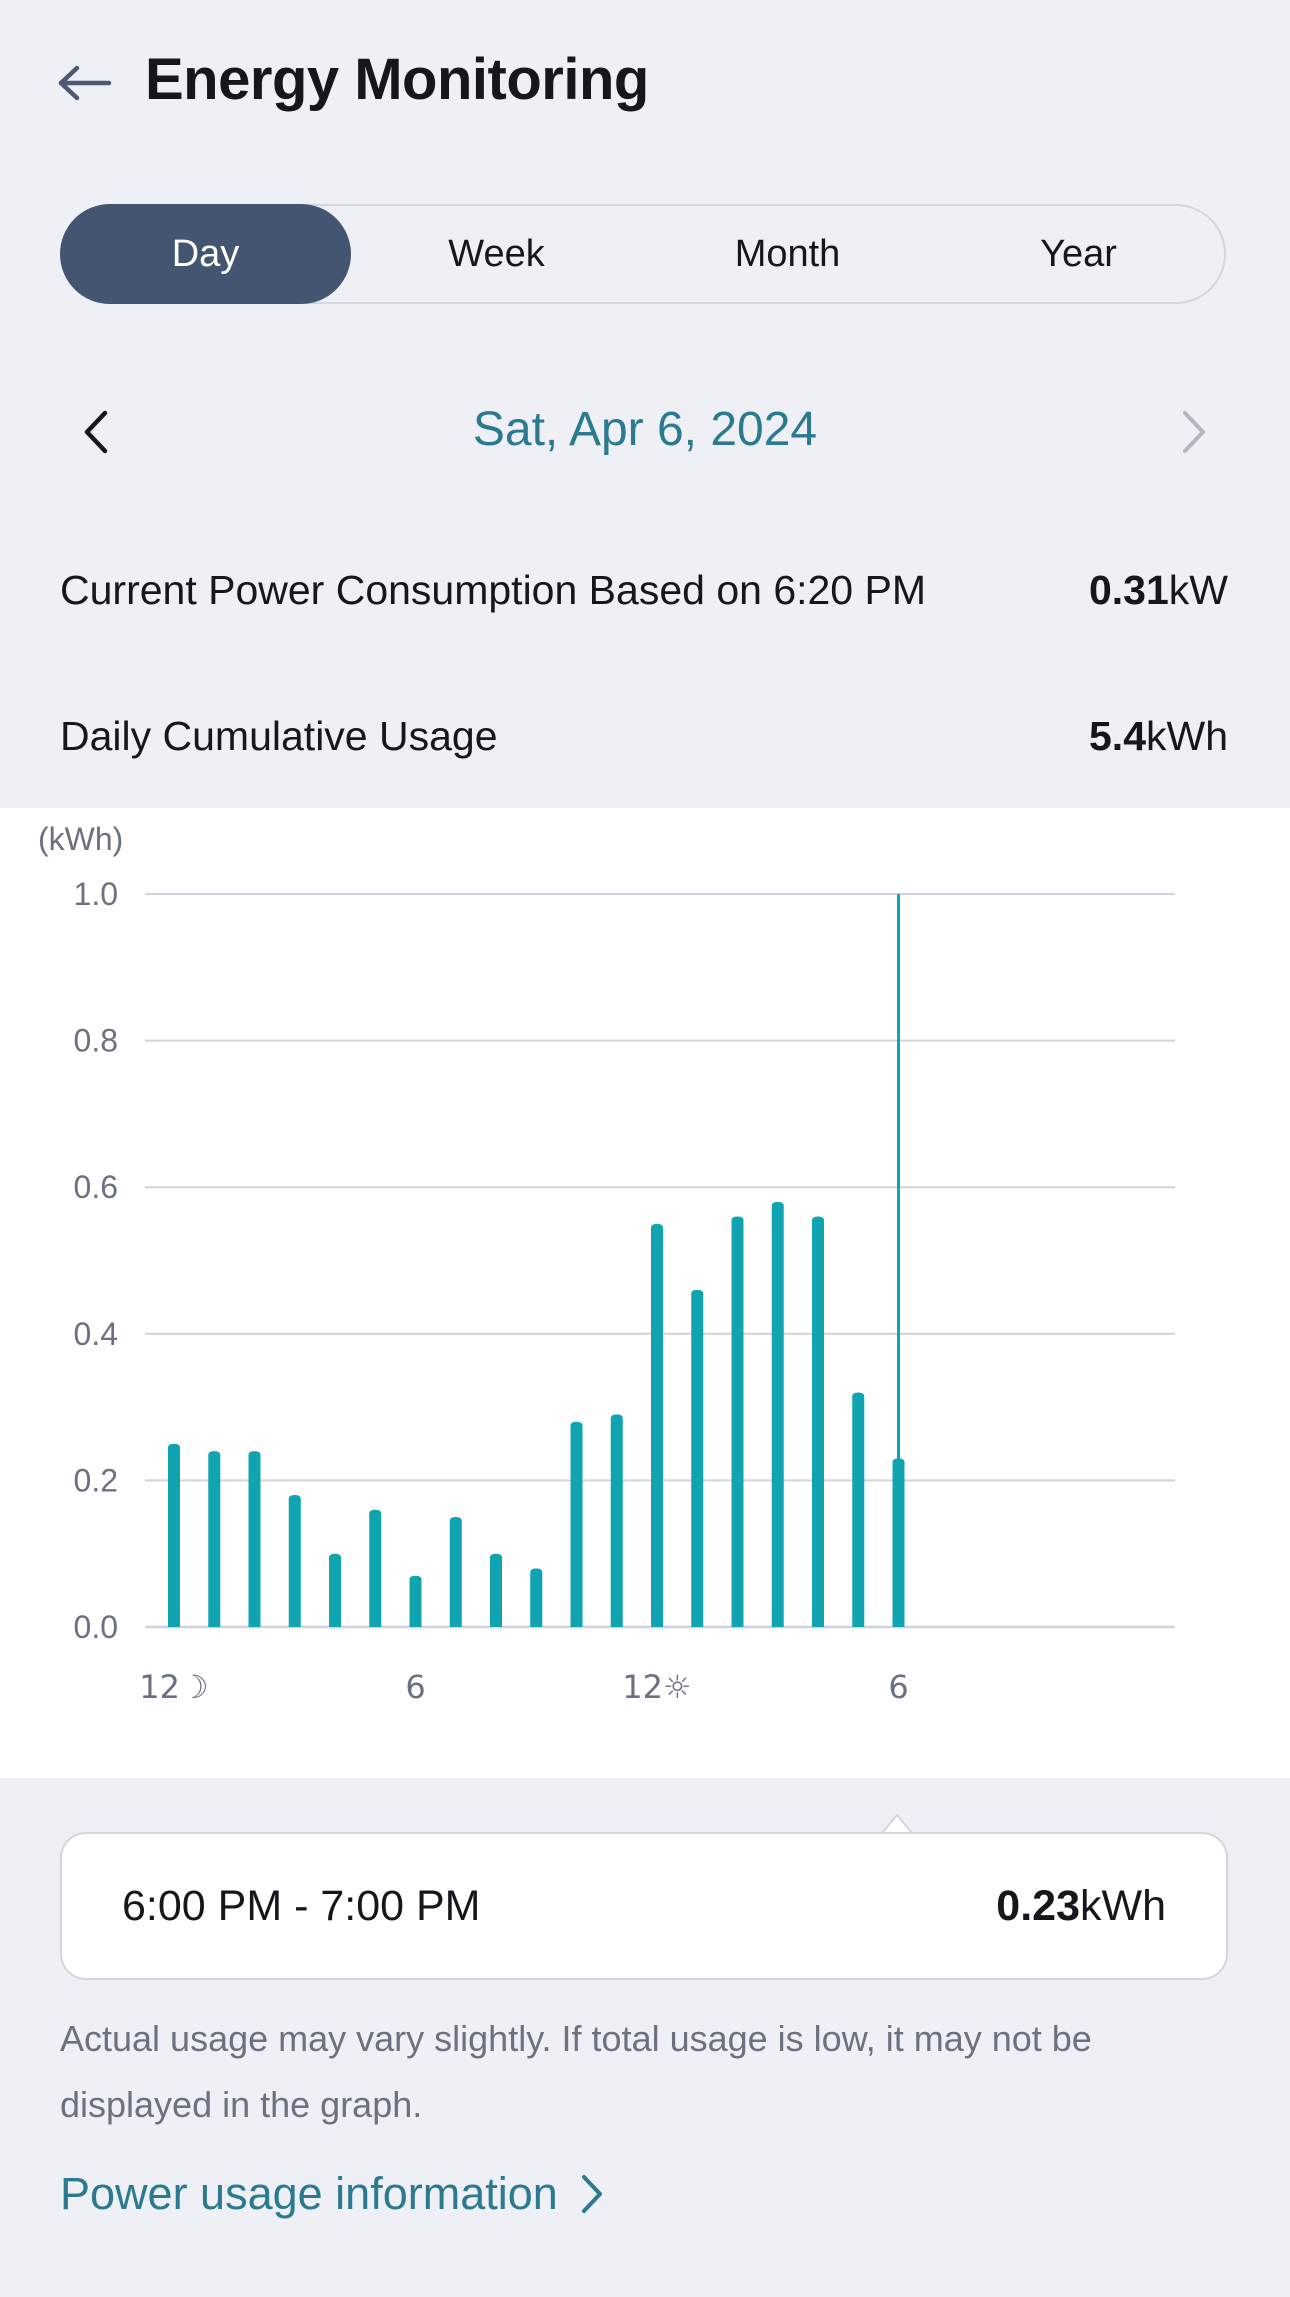 The image size is (1290, 2297). What do you see at coordinates (397, 79) in the screenshot?
I see `page-title: Energy Monitoring` at bounding box center [397, 79].